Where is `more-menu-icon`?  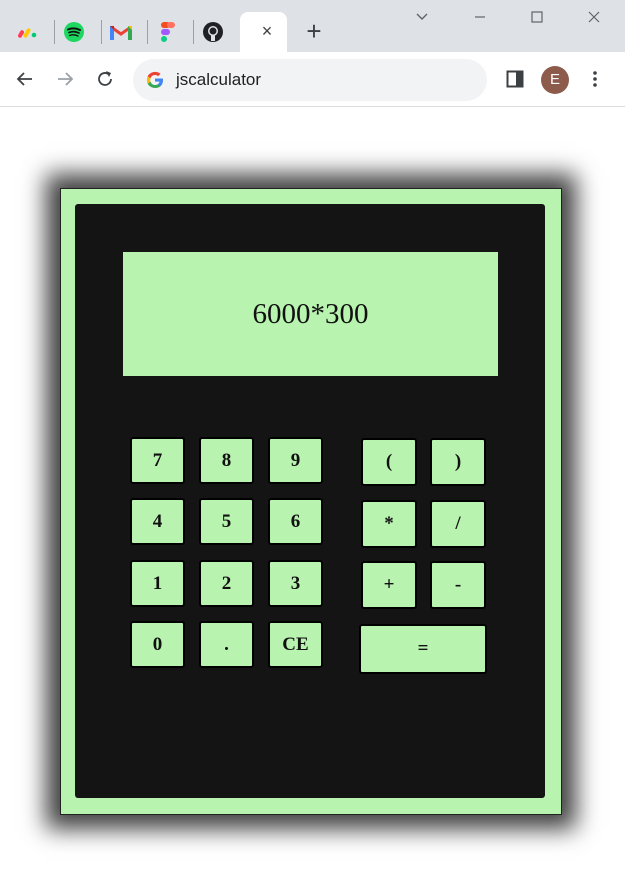 more-menu-icon is located at coordinates (595, 79).